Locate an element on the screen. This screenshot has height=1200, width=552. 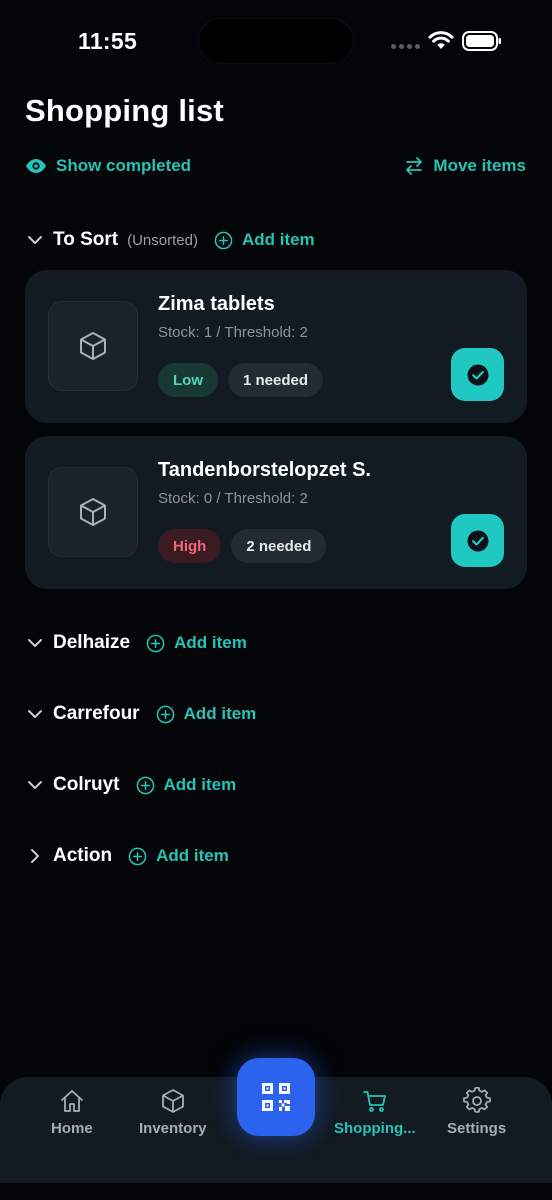
home-indicator is located at coordinates (276, 1191).